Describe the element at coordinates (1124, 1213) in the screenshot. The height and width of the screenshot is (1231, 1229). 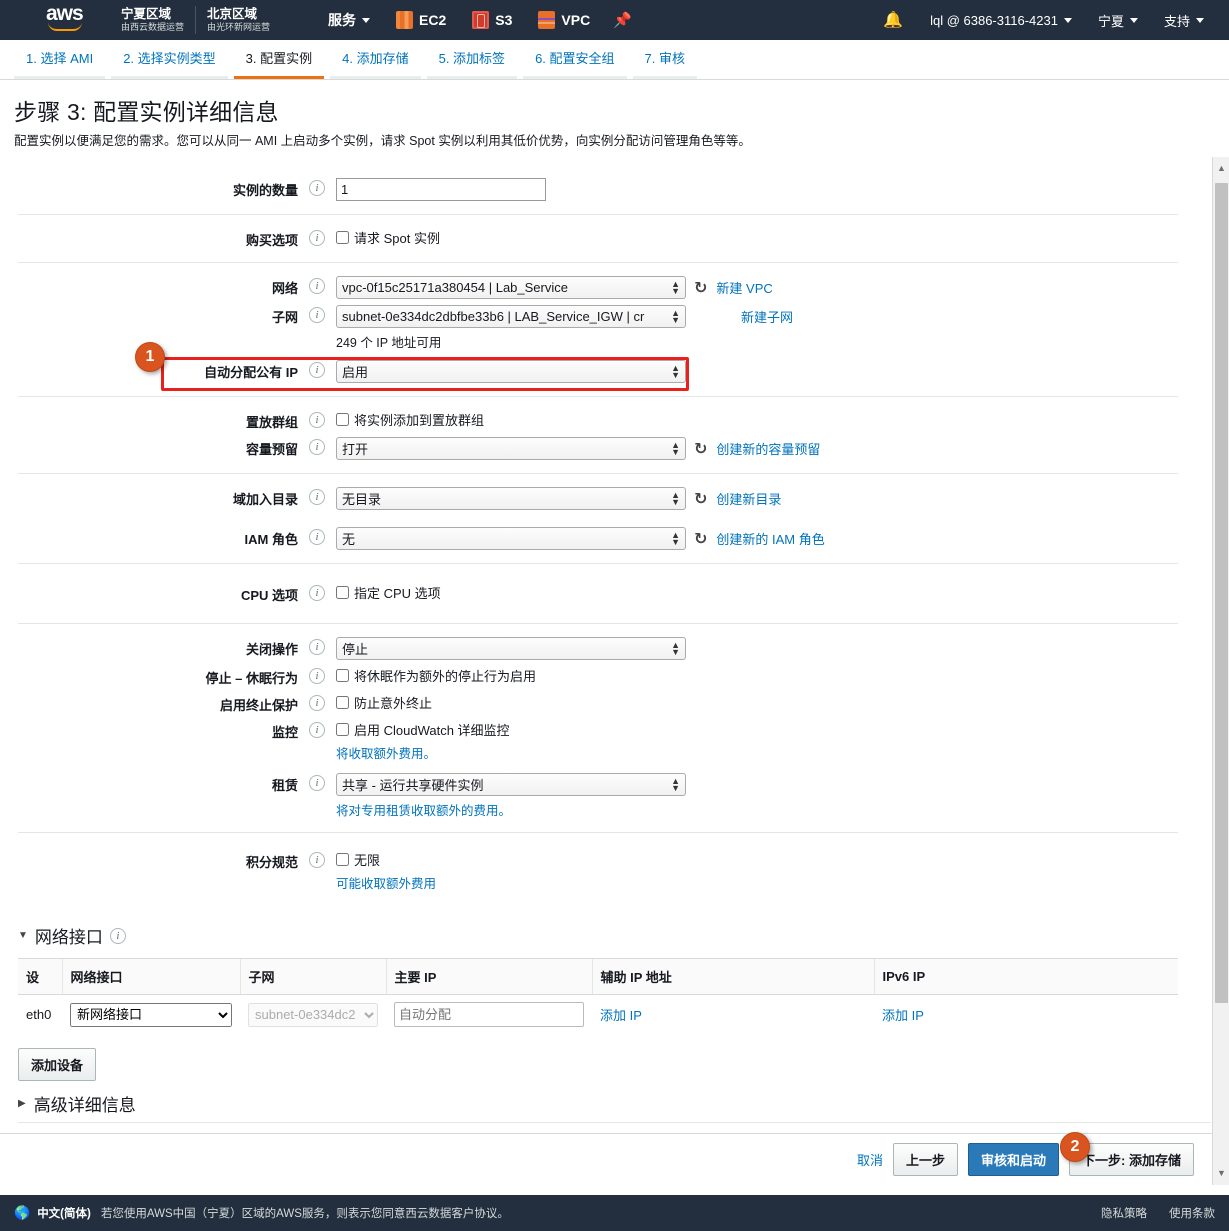
I see `privacy-policy-link: 隐私策略` at that location.